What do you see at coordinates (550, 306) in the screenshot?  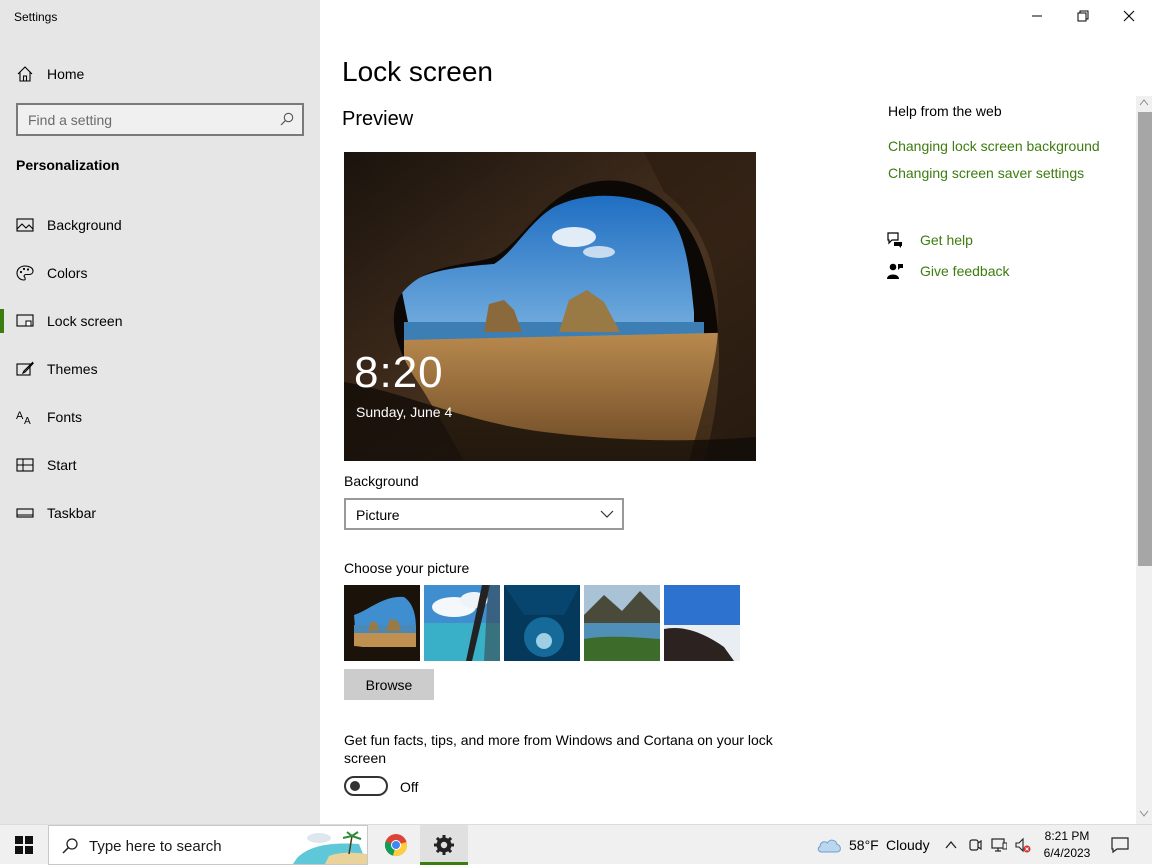 I see `lock-screen-preview: 8:20 Sunday, June 4` at bounding box center [550, 306].